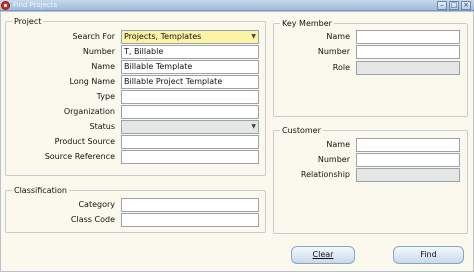 The height and width of the screenshot is (272, 474). Describe the element at coordinates (163, 36) in the screenshot. I see `search-for-value: Projects, Templates` at that location.